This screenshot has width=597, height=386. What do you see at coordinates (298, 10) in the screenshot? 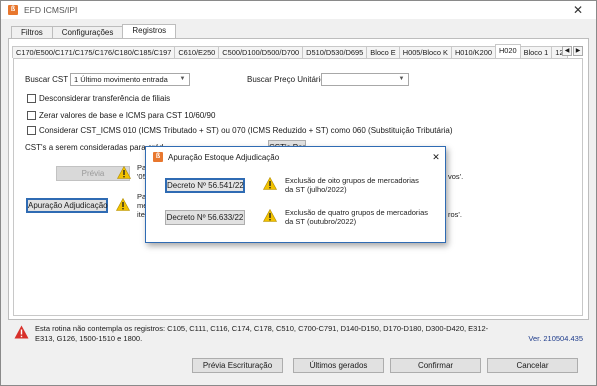
I see `title-bar: ß EFD ICMS/IPI ✕` at bounding box center [298, 10].